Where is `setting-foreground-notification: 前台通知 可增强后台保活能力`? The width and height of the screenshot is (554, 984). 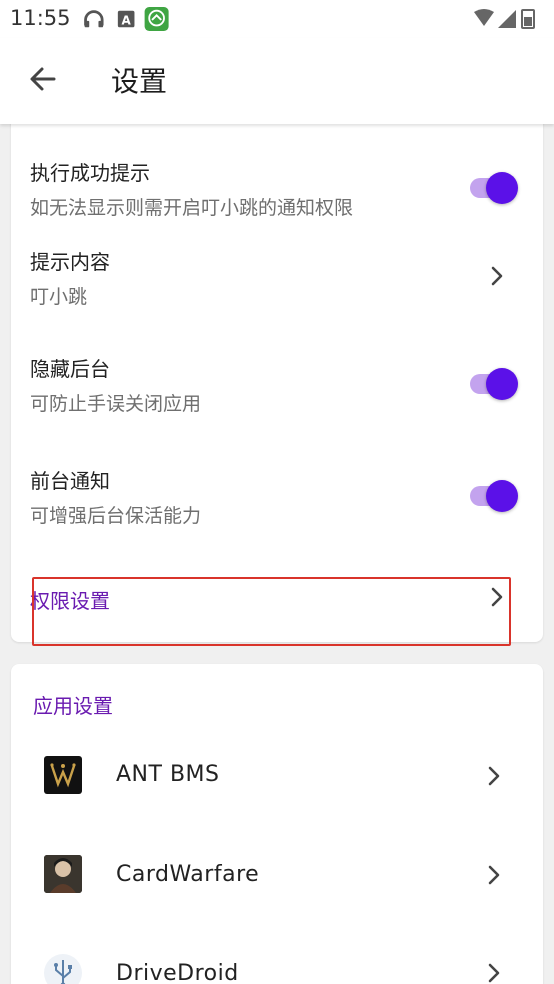 setting-foreground-notification: 前台通知 可增强后台保活能力 is located at coordinates (277, 493).